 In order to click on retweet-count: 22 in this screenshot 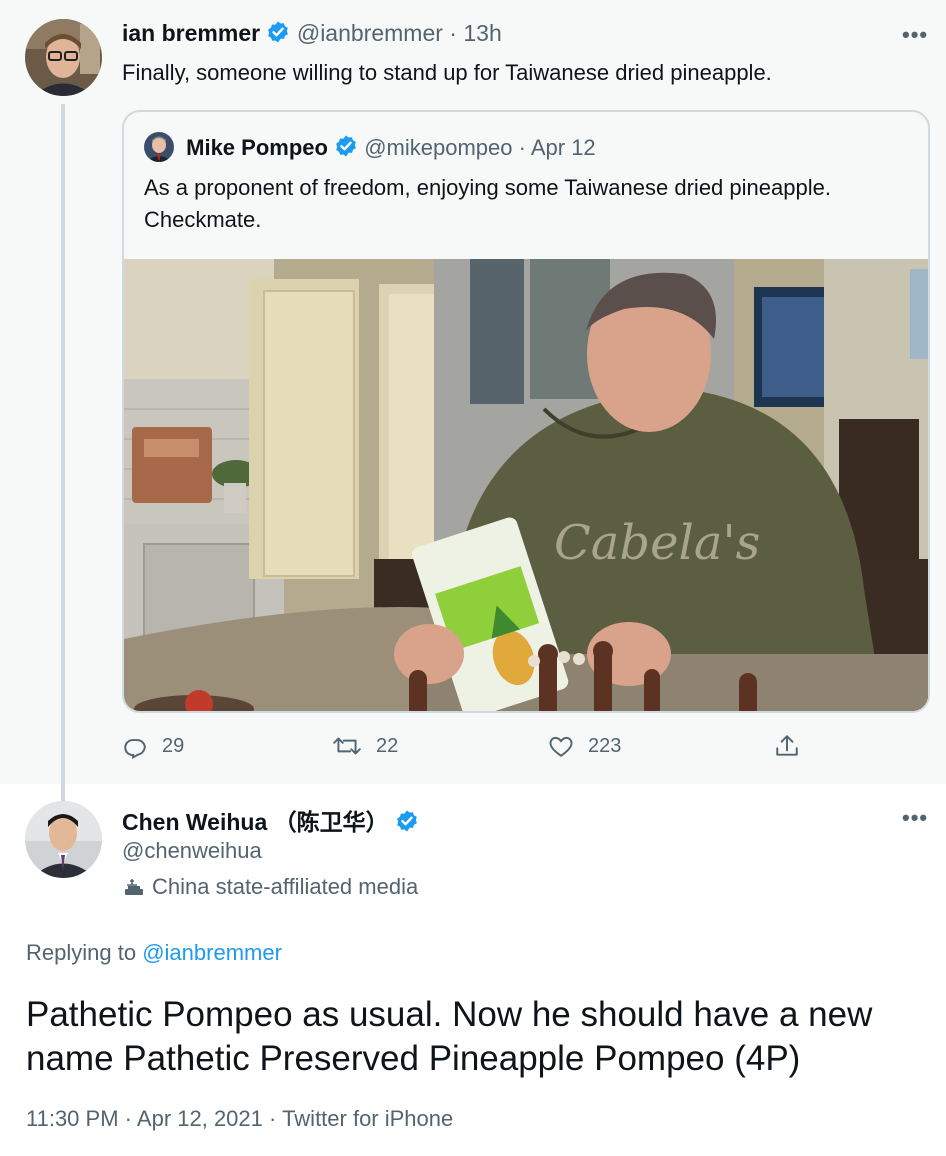, I will do `click(387, 745)`.